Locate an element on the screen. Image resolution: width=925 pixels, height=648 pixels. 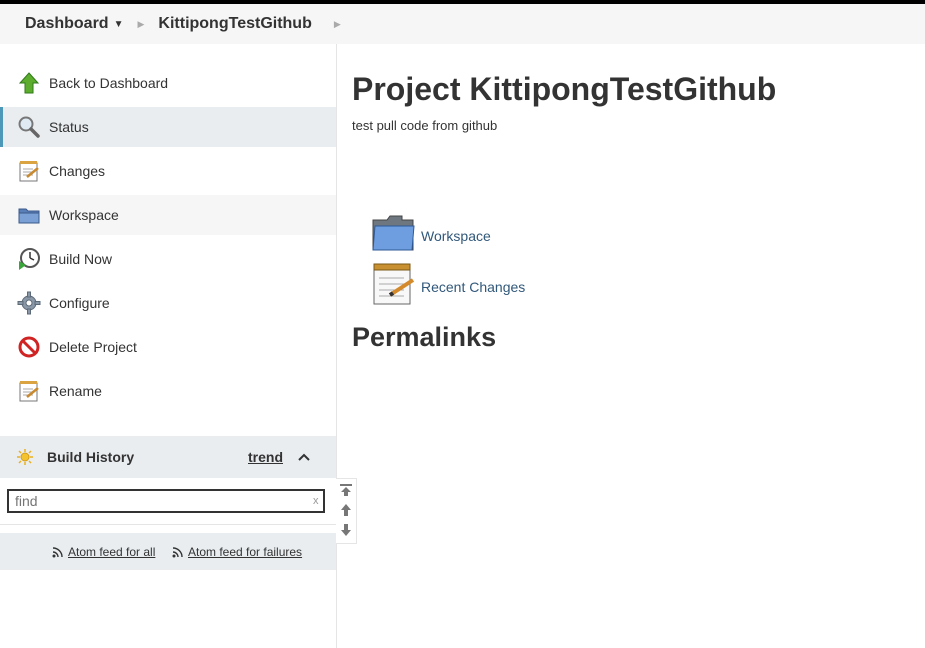
task-delete-project: Delete Project is located at coordinates (168, 347).